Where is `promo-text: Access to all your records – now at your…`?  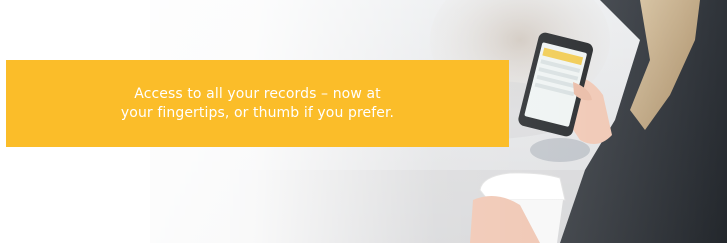 promo-text: Access to all your records – now at your… is located at coordinates (258, 104).